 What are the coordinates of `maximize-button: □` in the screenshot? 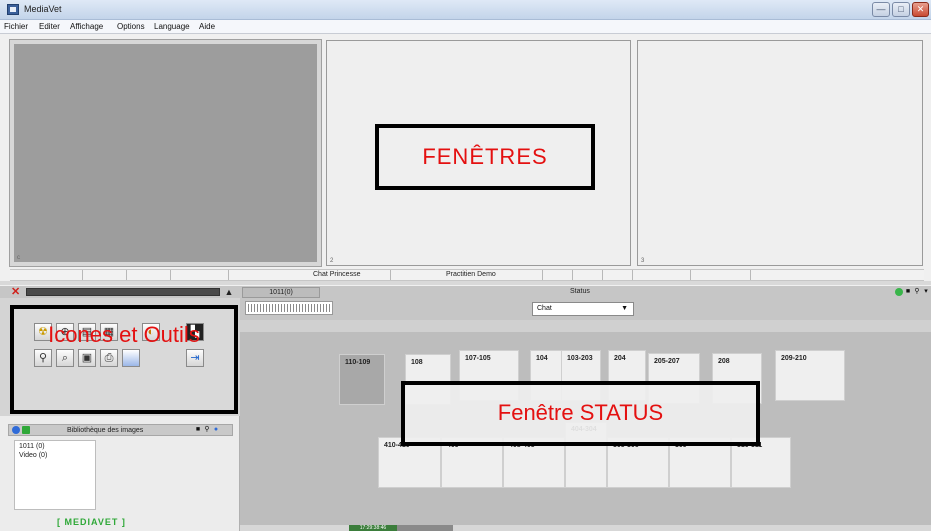 It's located at (901, 9).